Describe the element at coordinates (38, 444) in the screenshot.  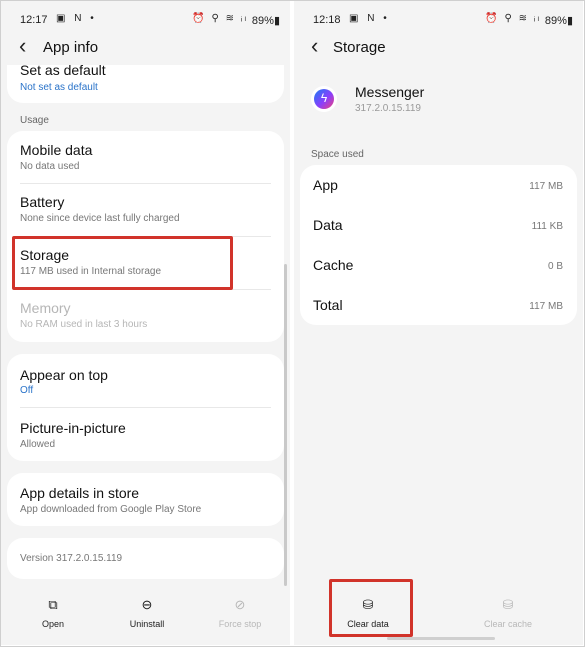
I see `picture-in-picture-sub: Allowed` at that location.